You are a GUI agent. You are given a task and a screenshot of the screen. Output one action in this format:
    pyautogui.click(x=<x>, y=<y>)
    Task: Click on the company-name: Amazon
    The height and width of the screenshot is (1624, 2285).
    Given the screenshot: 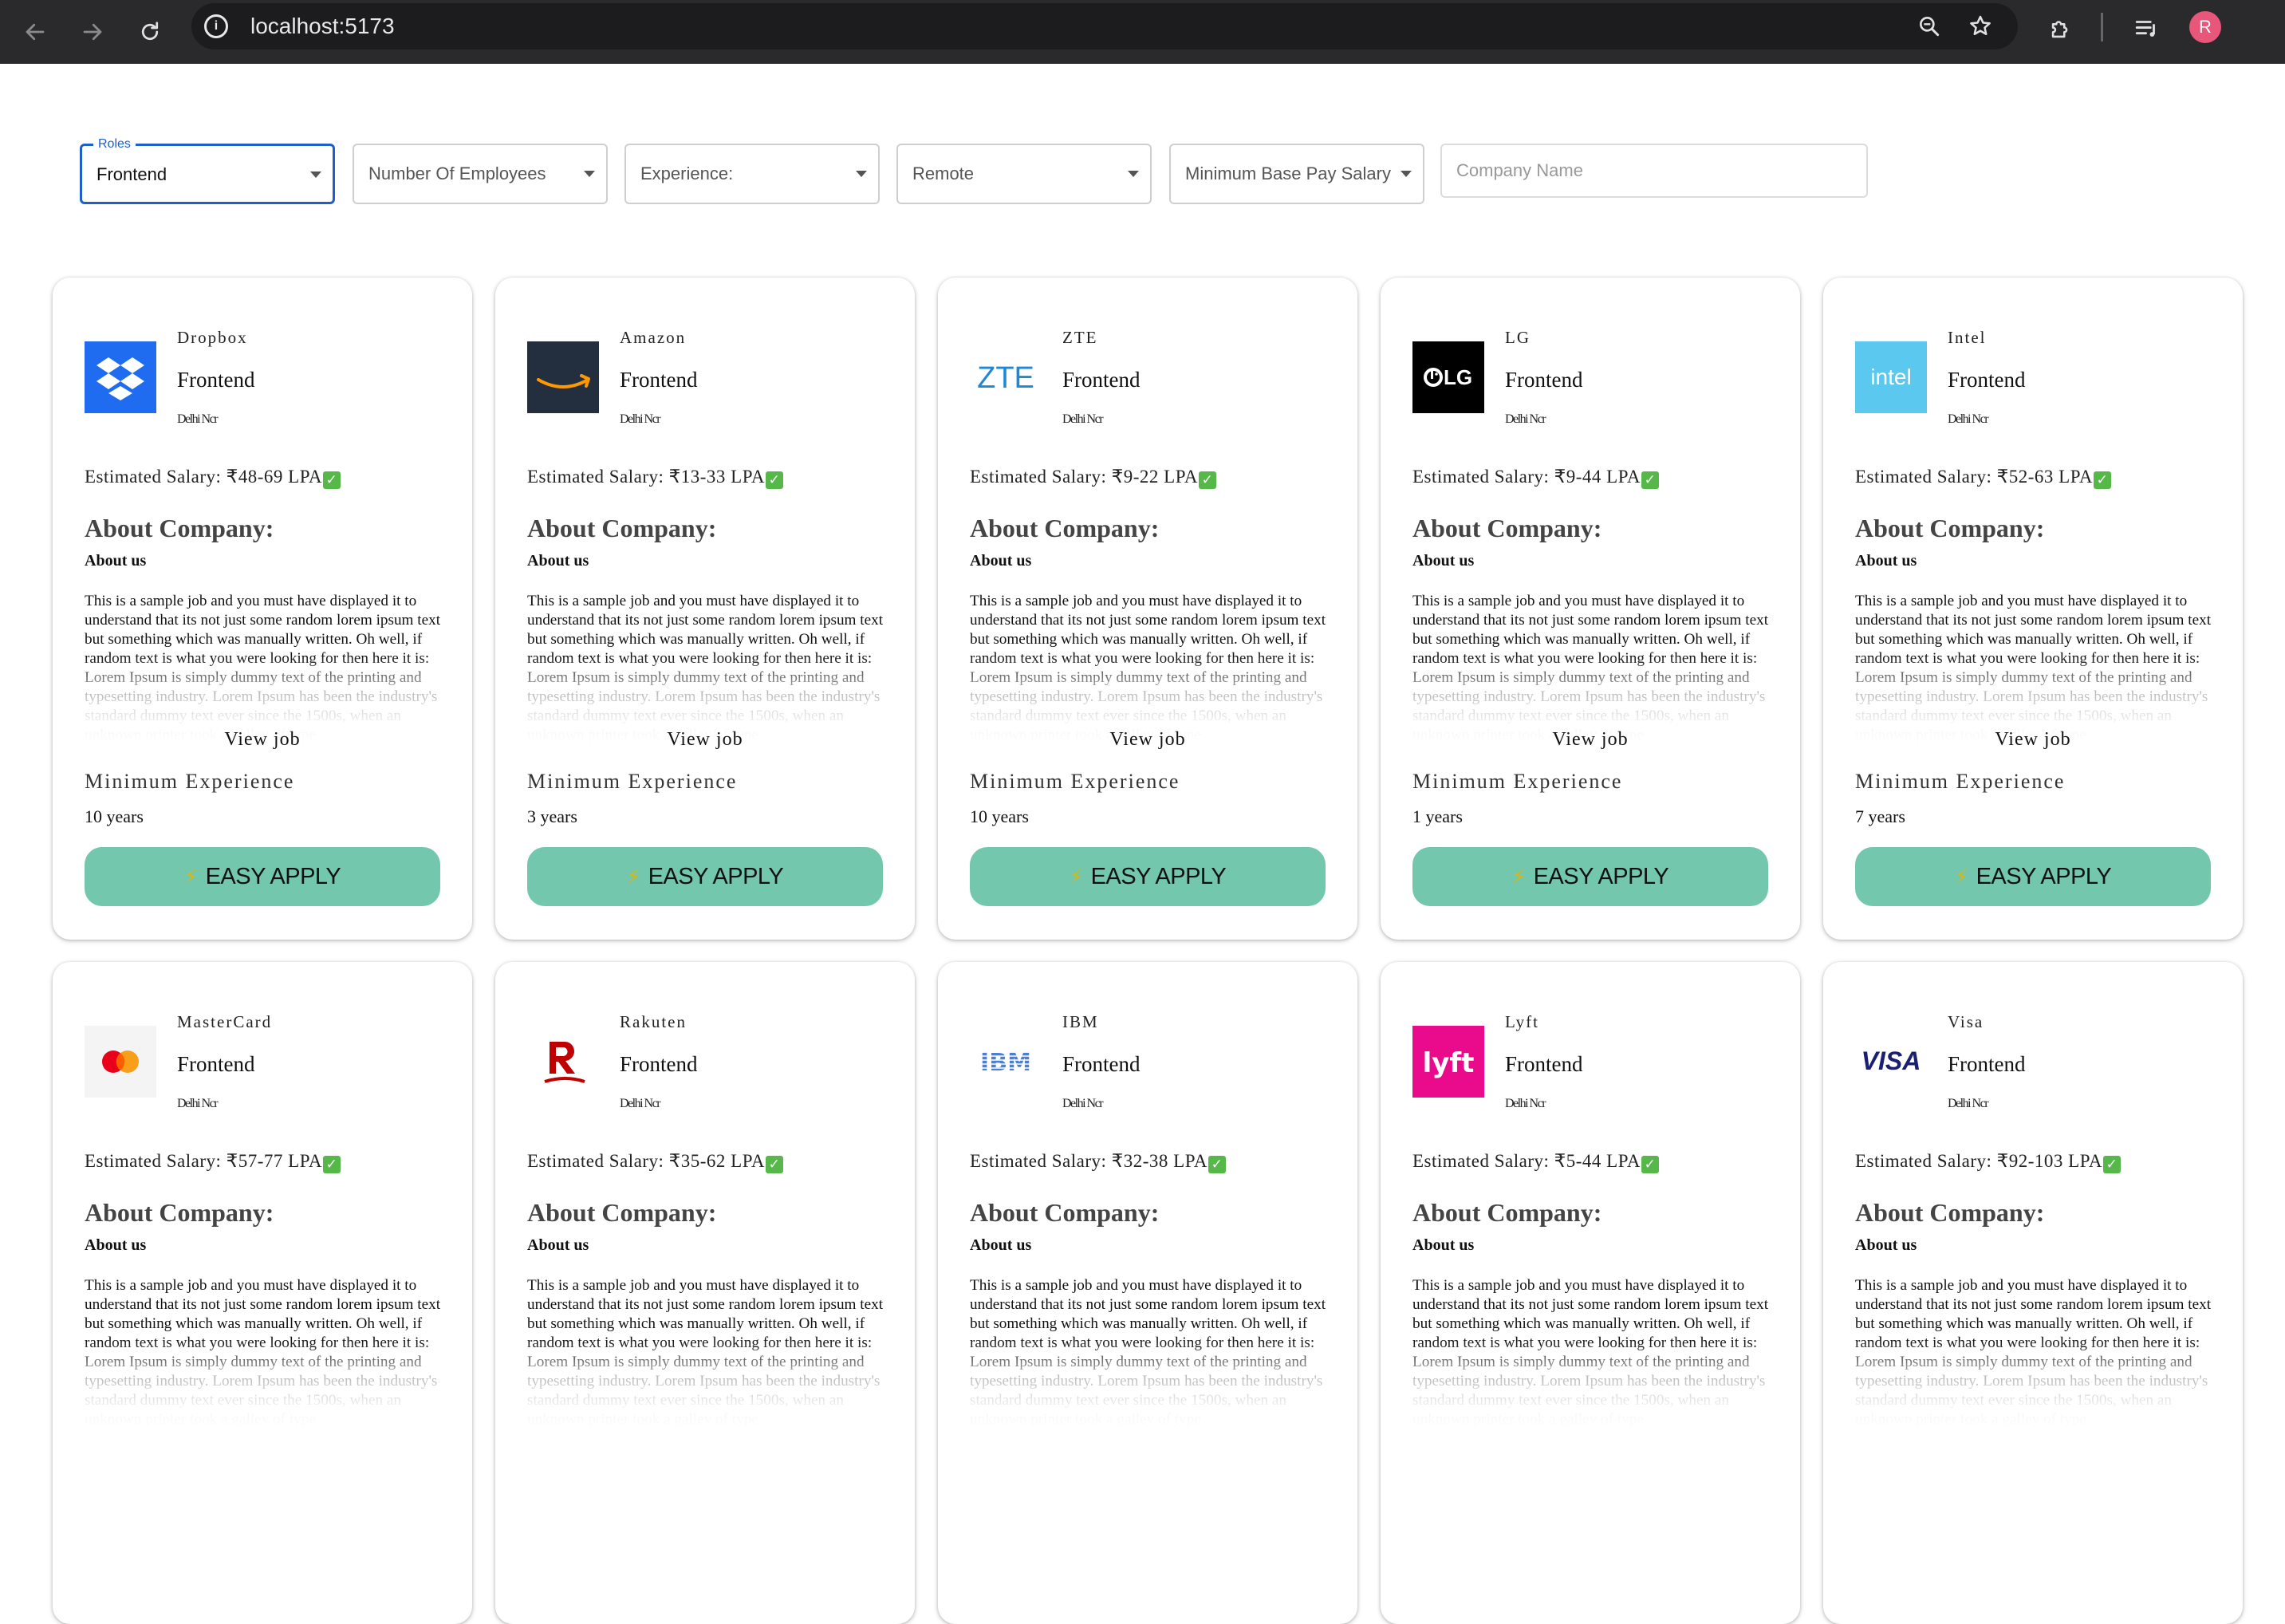 What is the action you would take?
    pyautogui.click(x=653, y=337)
    